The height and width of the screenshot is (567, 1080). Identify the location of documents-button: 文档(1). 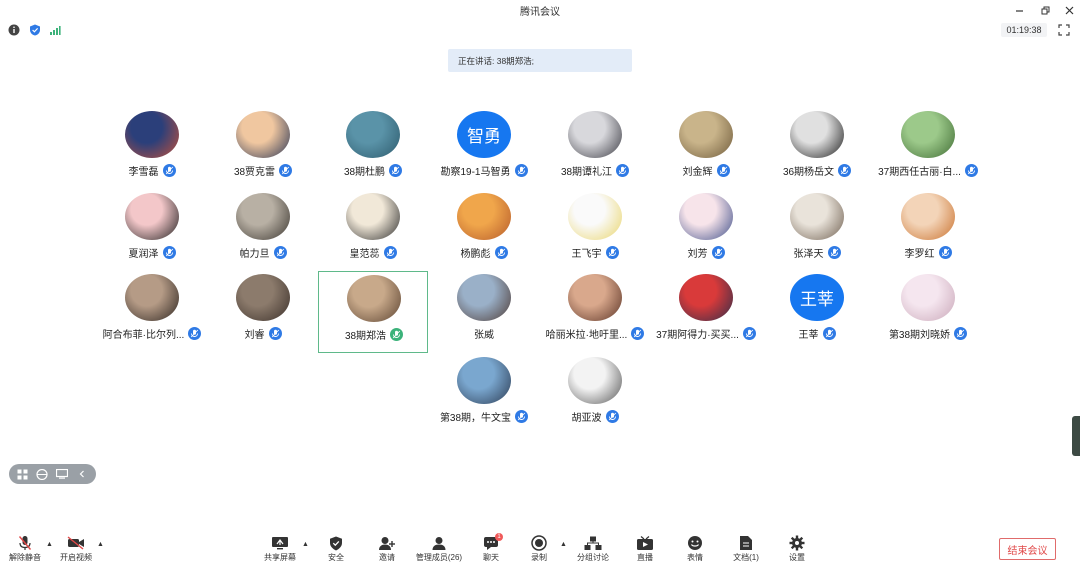
(746, 550).